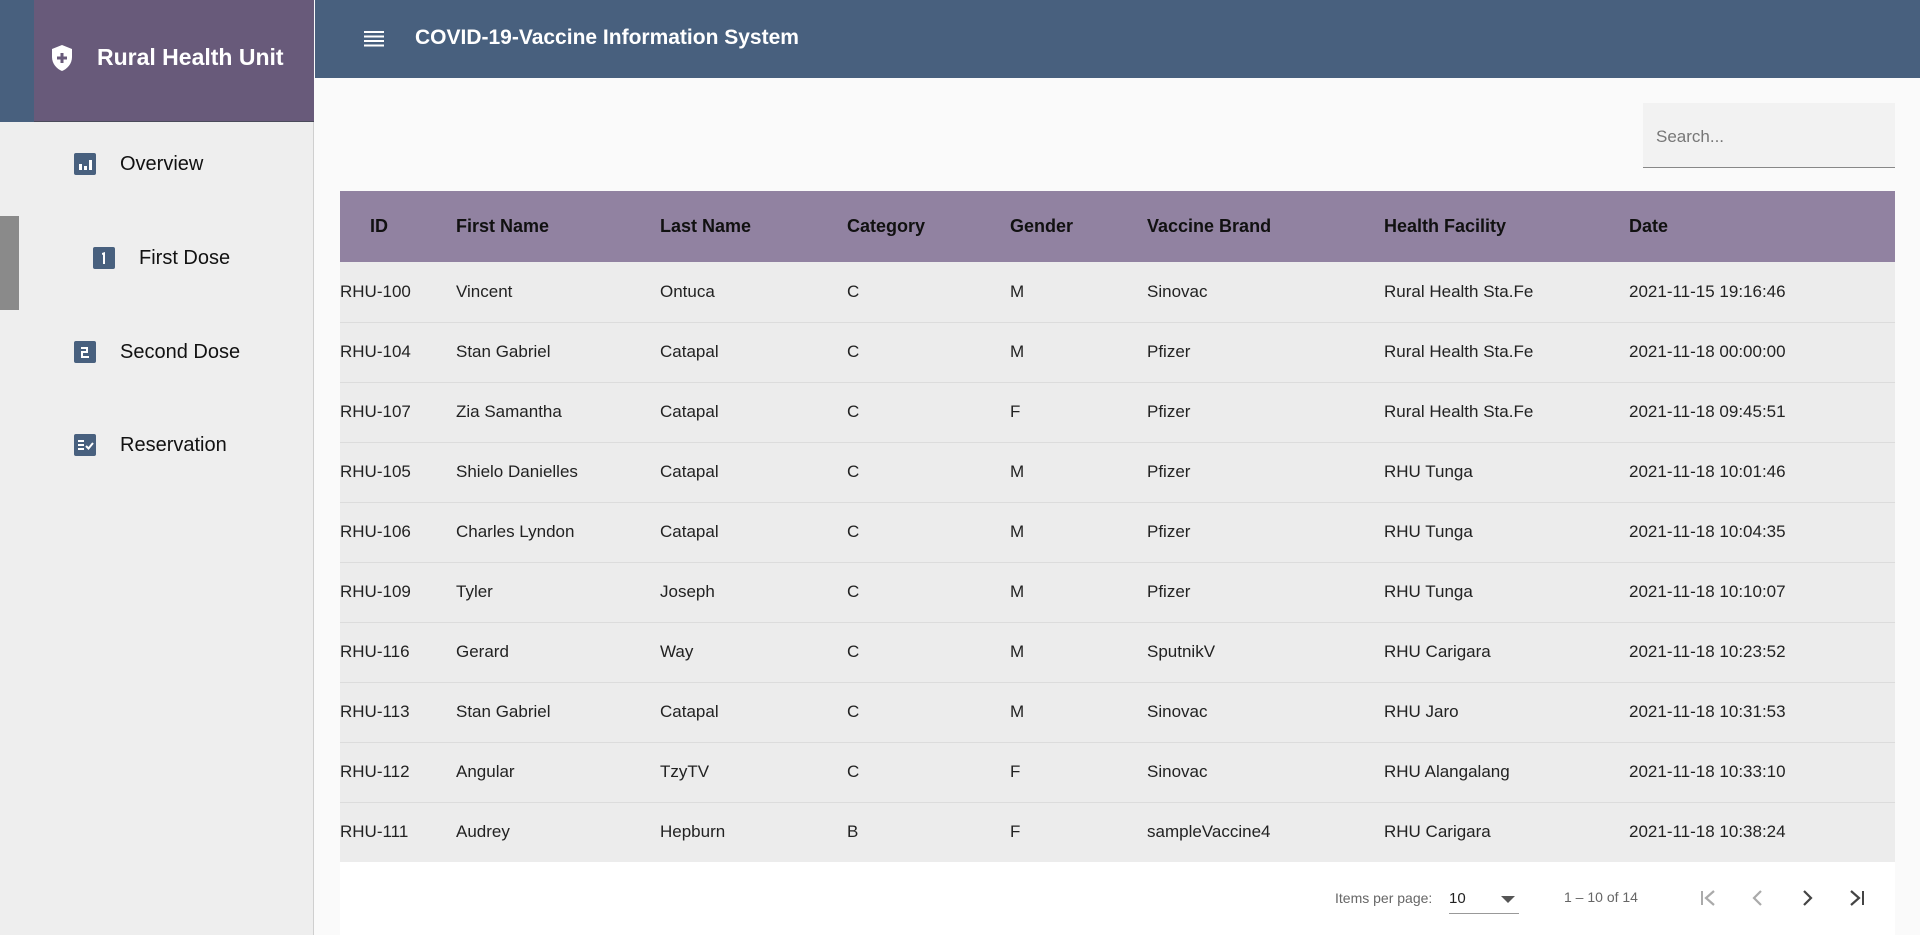 The height and width of the screenshot is (935, 1920). What do you see at coordinates (687, 591) in the screenshot?
I see `cell-last-name: Joseph` at bounding box center [687, 591].